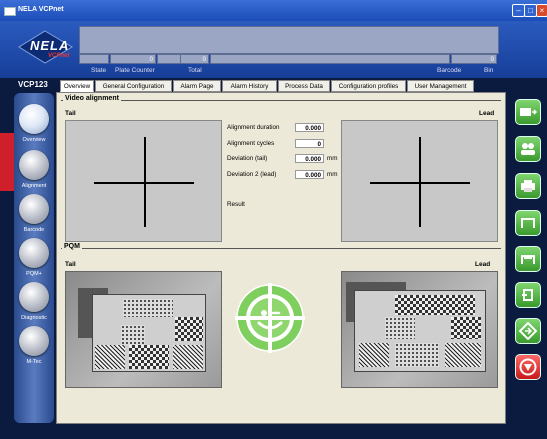 The height and width of the screenshot is (439, 547). I want to click on lead-label: Lead, so click(487, 113).